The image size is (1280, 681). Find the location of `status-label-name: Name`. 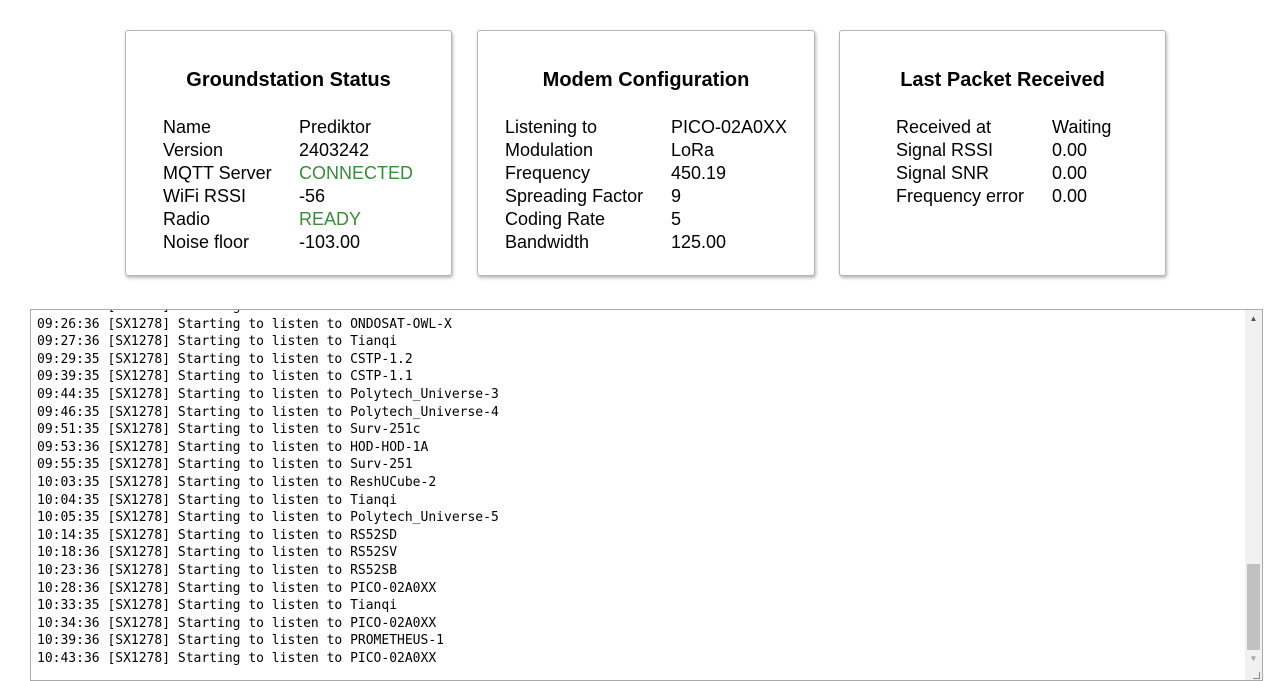

status-label-name: Name is located at coordinates (187, 127).